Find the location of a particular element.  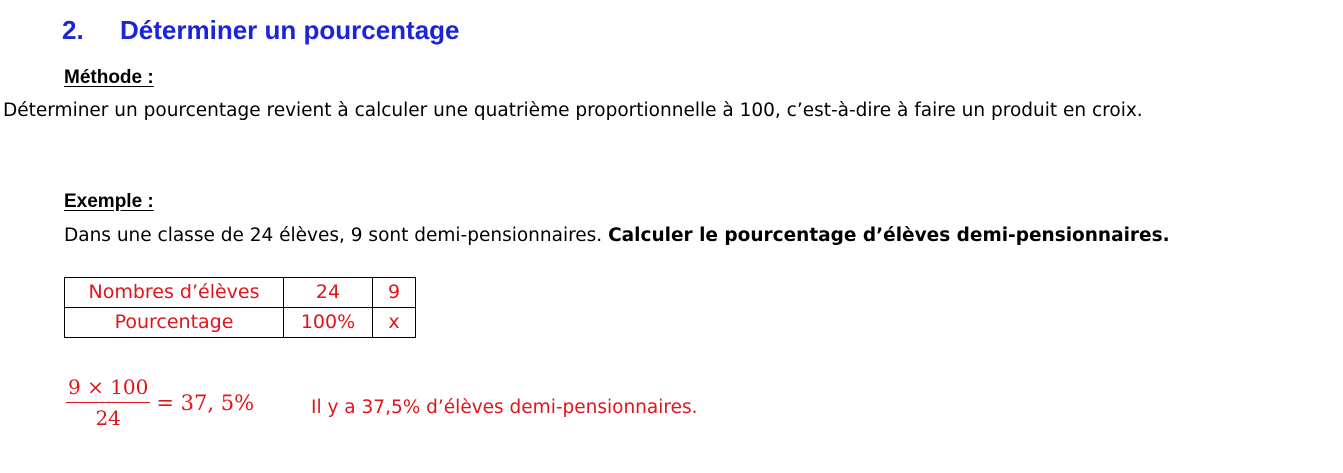

section-heading: 2. Déterminer un pourcentage is located at coordinates (261, 30).